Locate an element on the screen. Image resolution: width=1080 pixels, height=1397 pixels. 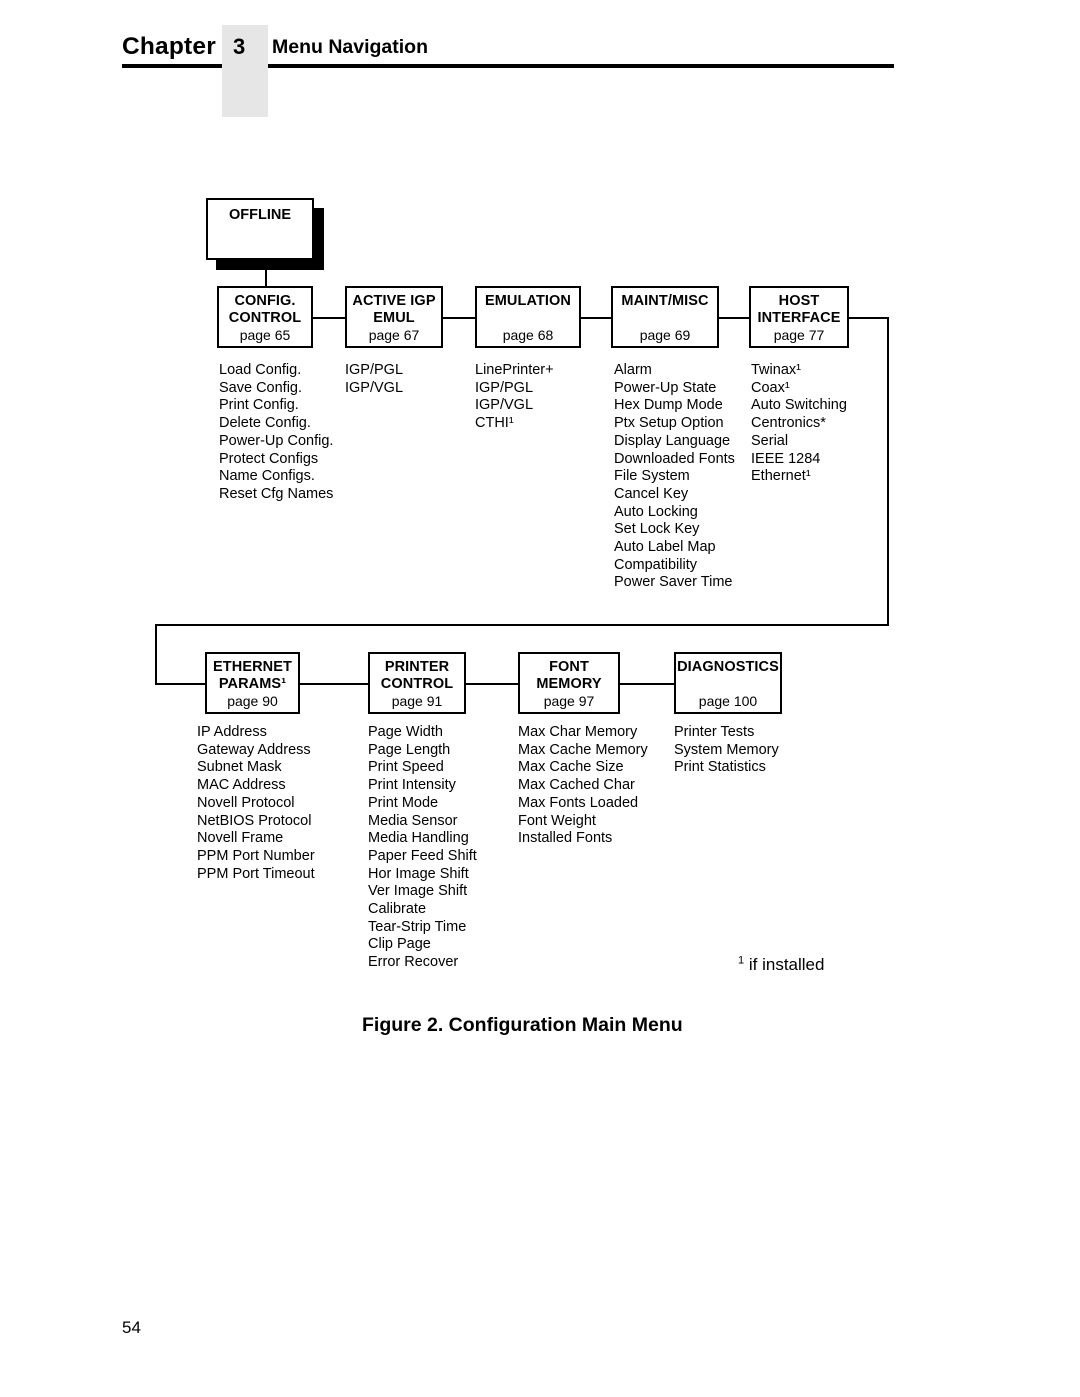
connector-ethernet-to-printer is located at coordinates (334, 684).